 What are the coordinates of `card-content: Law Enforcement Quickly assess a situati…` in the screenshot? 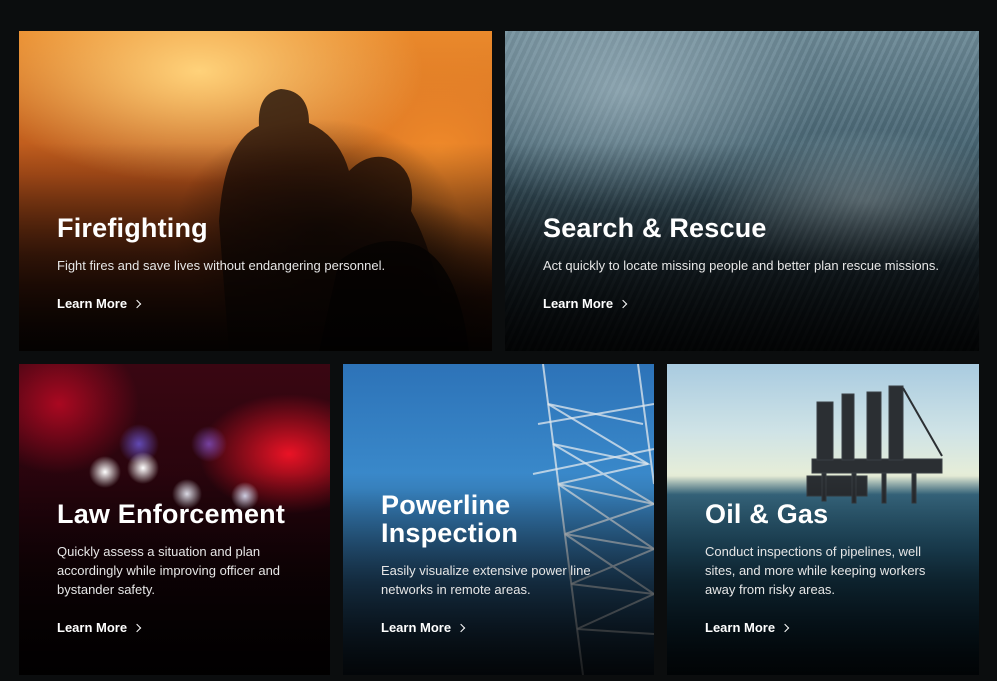 It's located at (178, 568).